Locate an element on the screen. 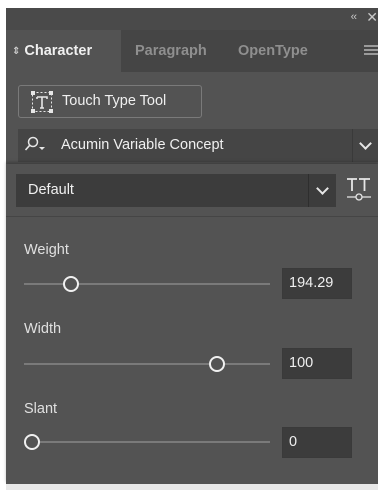 The width and height of the screenshot is (378, 492). font-family-select: Acumin Variable Concept is located at coordinates (198, 145).